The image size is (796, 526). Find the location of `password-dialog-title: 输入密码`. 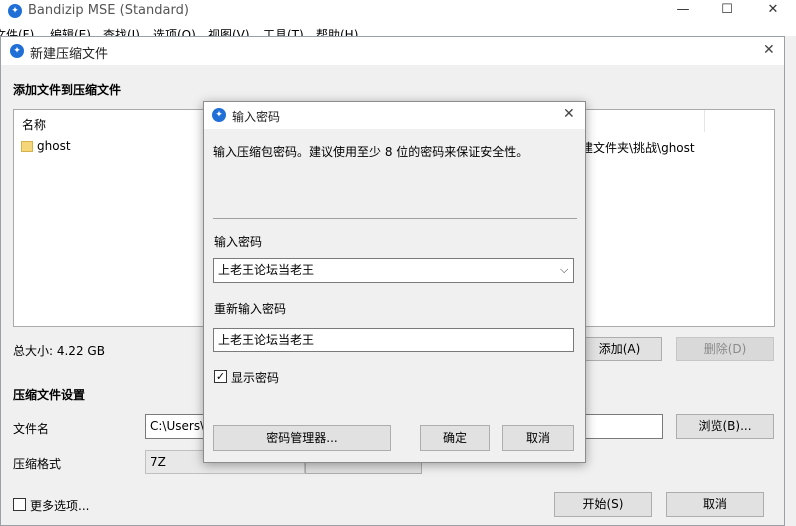

password-dialog-title: 输入密码 is located at coordinates (256, 117).